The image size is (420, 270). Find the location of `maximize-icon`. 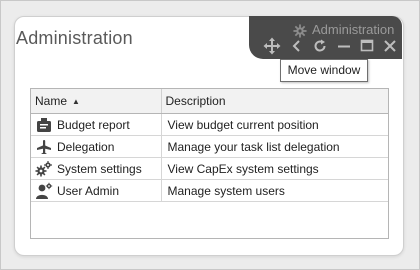

maximize-icon is located at coordinates (367, 46).